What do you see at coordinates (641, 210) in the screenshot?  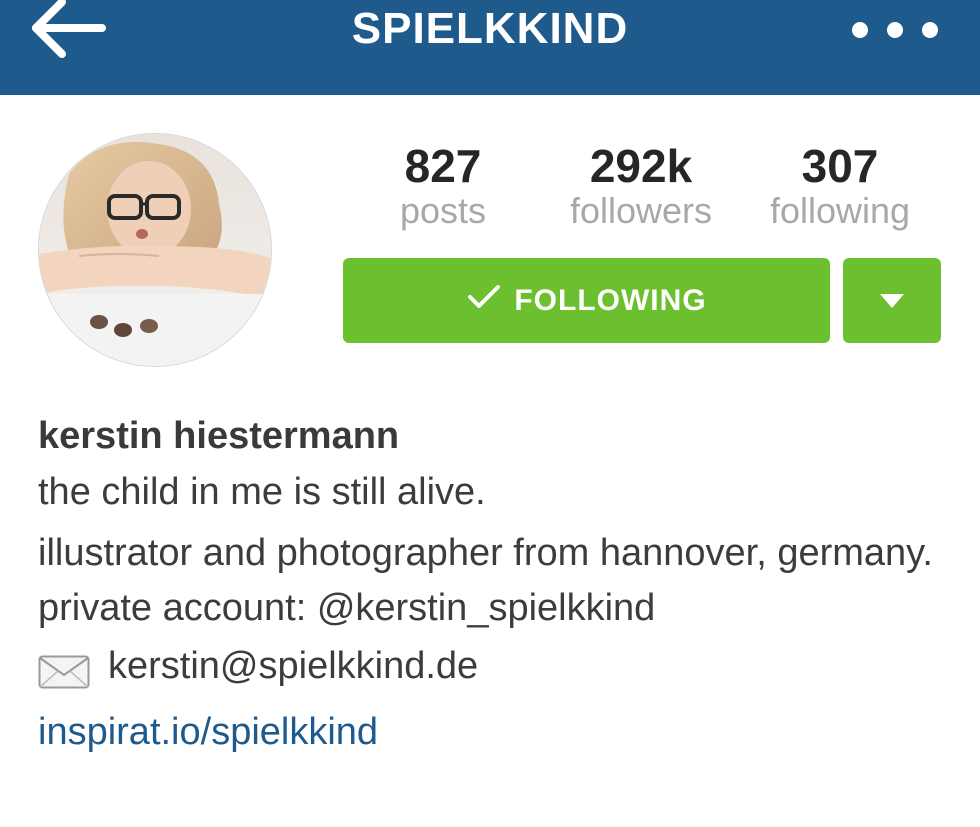 I see `followers-label: followers` at bounding box center [641, 210].